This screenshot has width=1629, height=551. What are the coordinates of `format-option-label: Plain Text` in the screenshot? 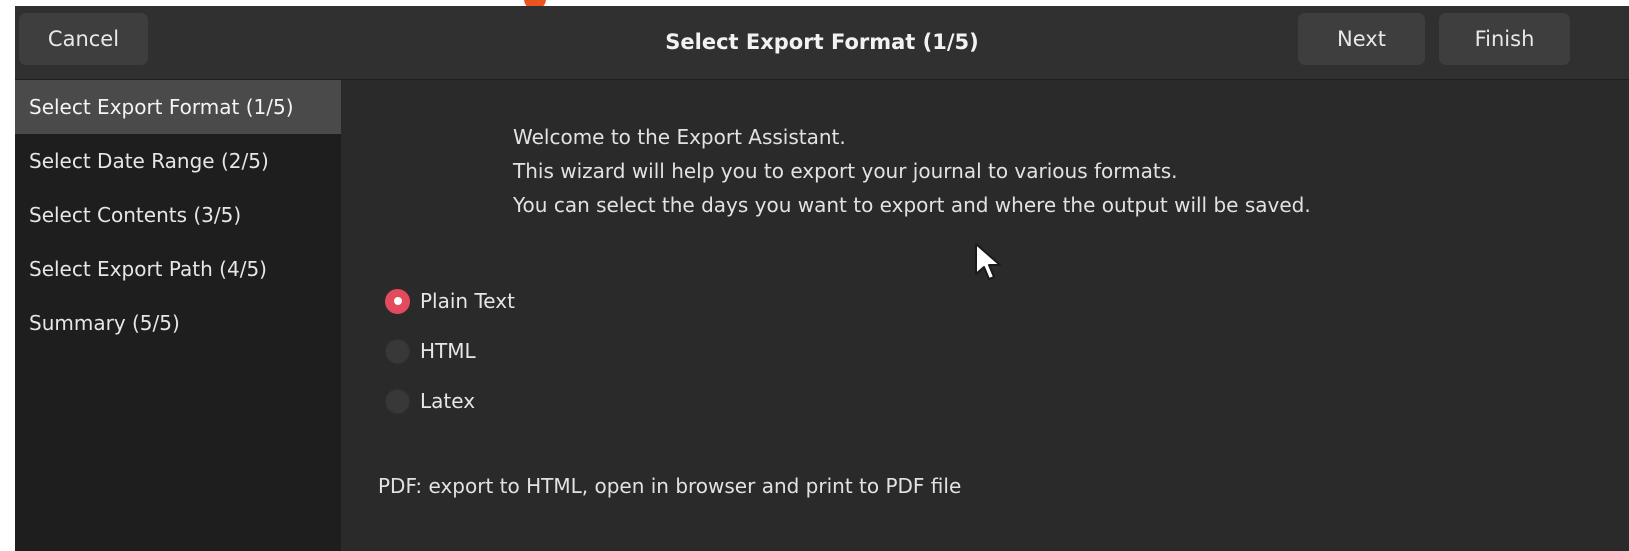 It's located at (467, 301).